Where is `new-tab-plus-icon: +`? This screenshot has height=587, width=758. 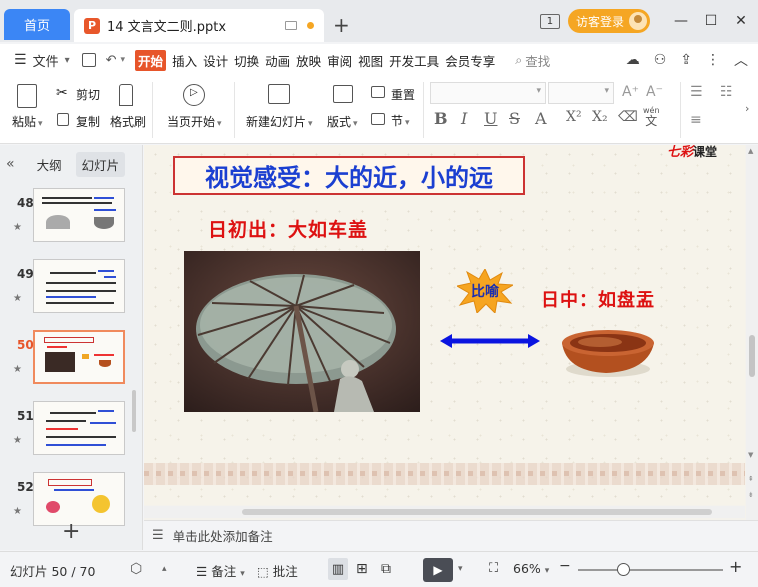
new-tab-plus-icon: + is located at coordinates (341, 25).